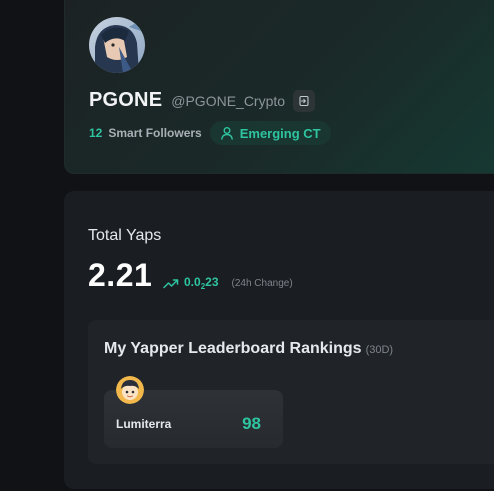 The height and width of the screenshot is (491, 494). I want to click on smart-followers-row: 12 Smart Followers Emerging CT, so click(210, 133).